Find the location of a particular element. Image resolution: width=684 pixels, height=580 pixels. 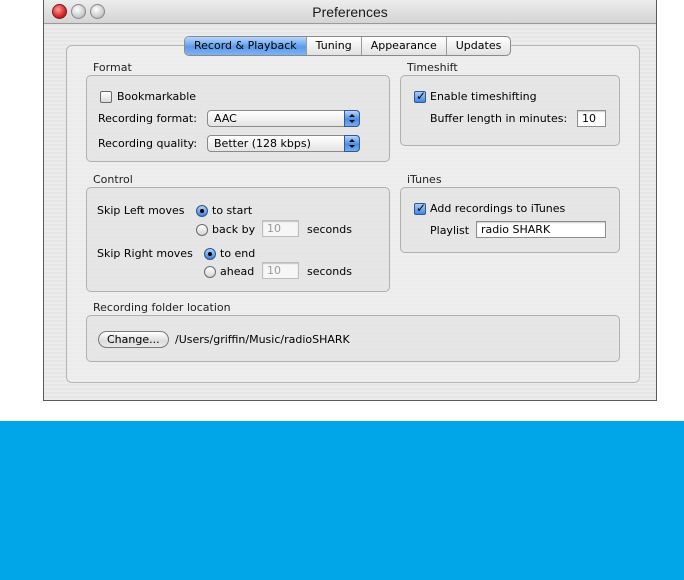

add-to-itunes-label: Add recordings to iTunes is located at coordinates (498, 208).